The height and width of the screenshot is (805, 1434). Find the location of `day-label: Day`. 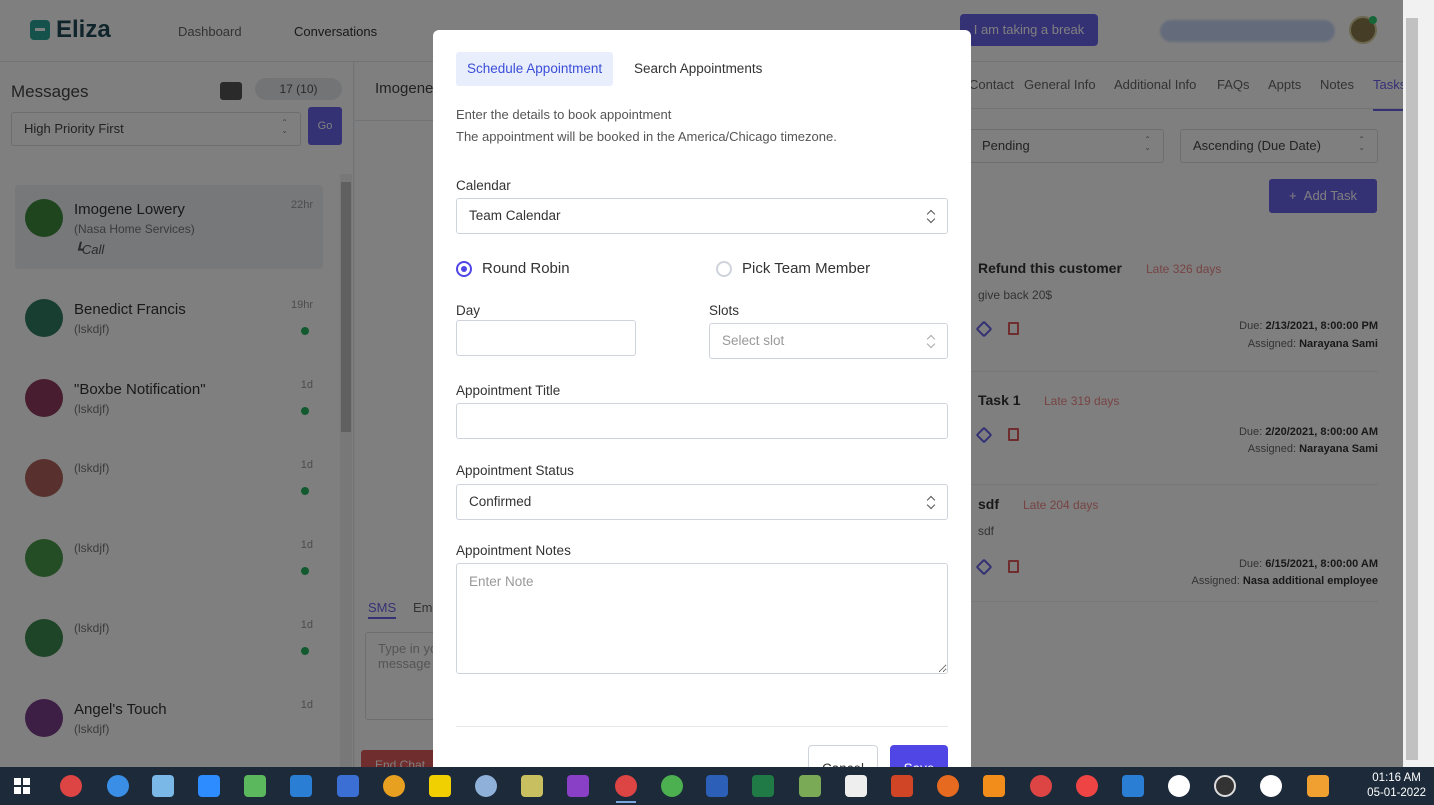

day-label: Day is located at coordinates (468, 310).